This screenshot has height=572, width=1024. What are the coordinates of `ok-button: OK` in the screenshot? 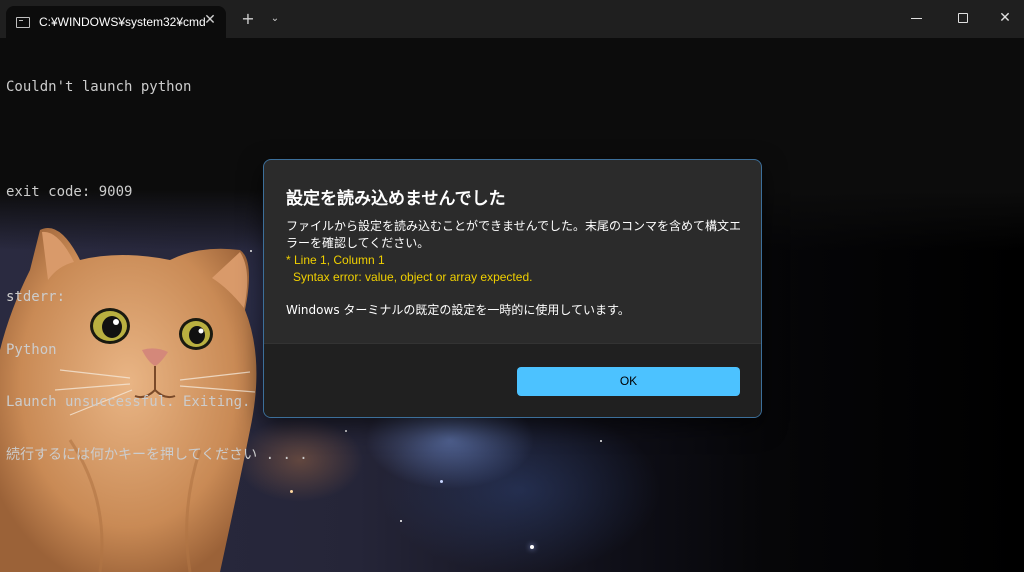 It's located at (628, 381).